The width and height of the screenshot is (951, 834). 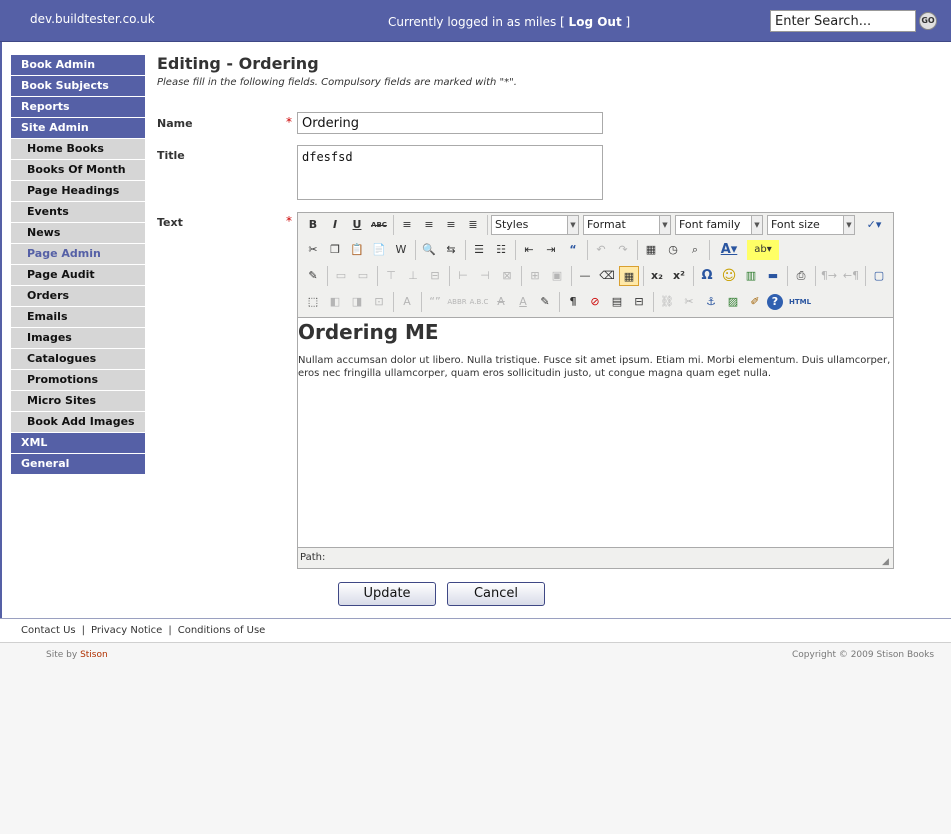 What do you see at coordinates (657, 276) in the screenshot?
I see `subscript-icon: x₂` at bounding box center [657, 276].